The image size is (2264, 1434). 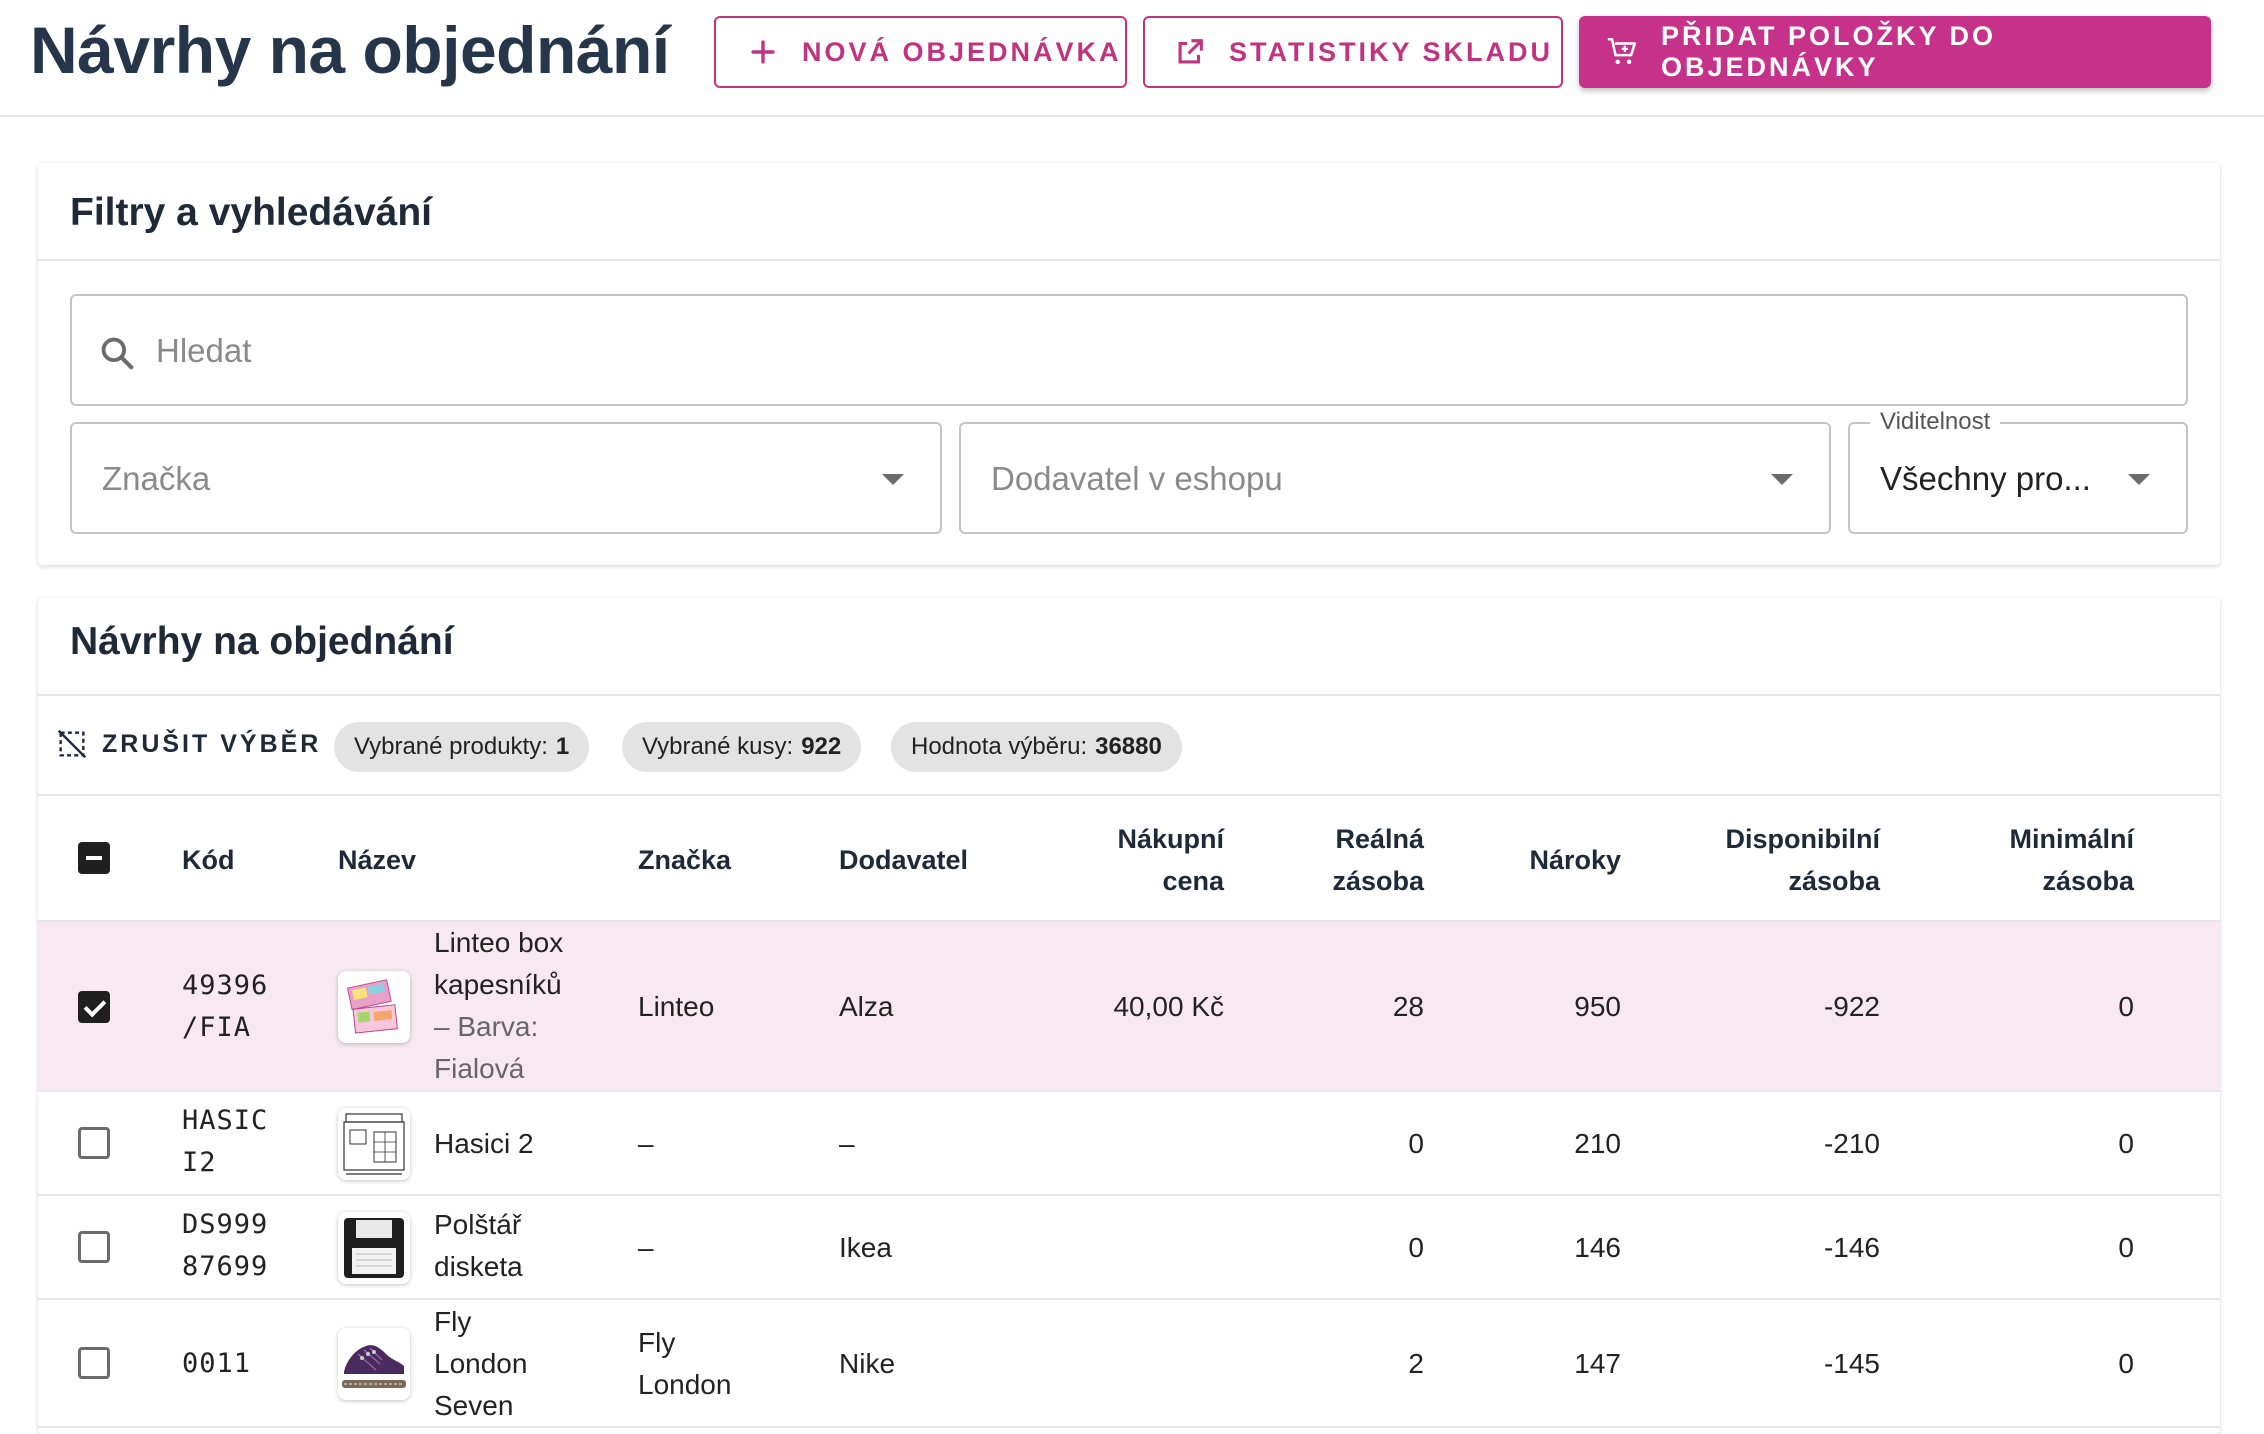 I want to click on divider, so click(x=1129, y=260).